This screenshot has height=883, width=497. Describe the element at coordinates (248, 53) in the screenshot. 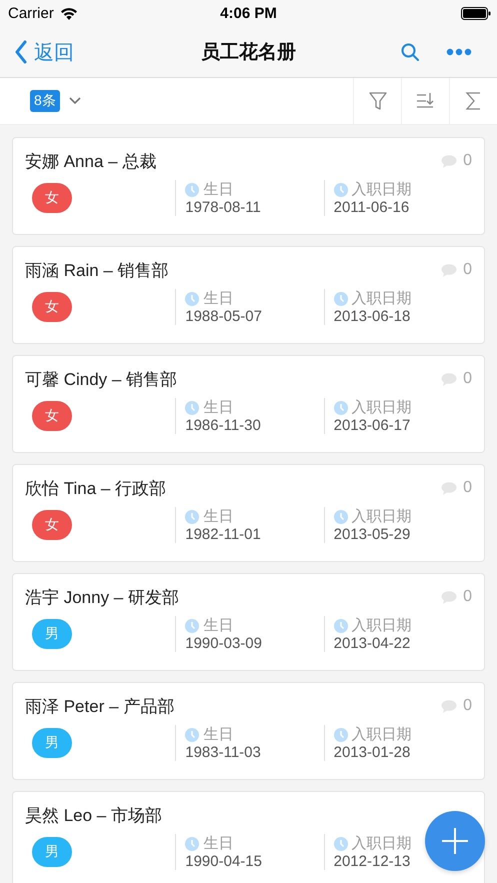

I see `page-title: 员工花名册` at that location.